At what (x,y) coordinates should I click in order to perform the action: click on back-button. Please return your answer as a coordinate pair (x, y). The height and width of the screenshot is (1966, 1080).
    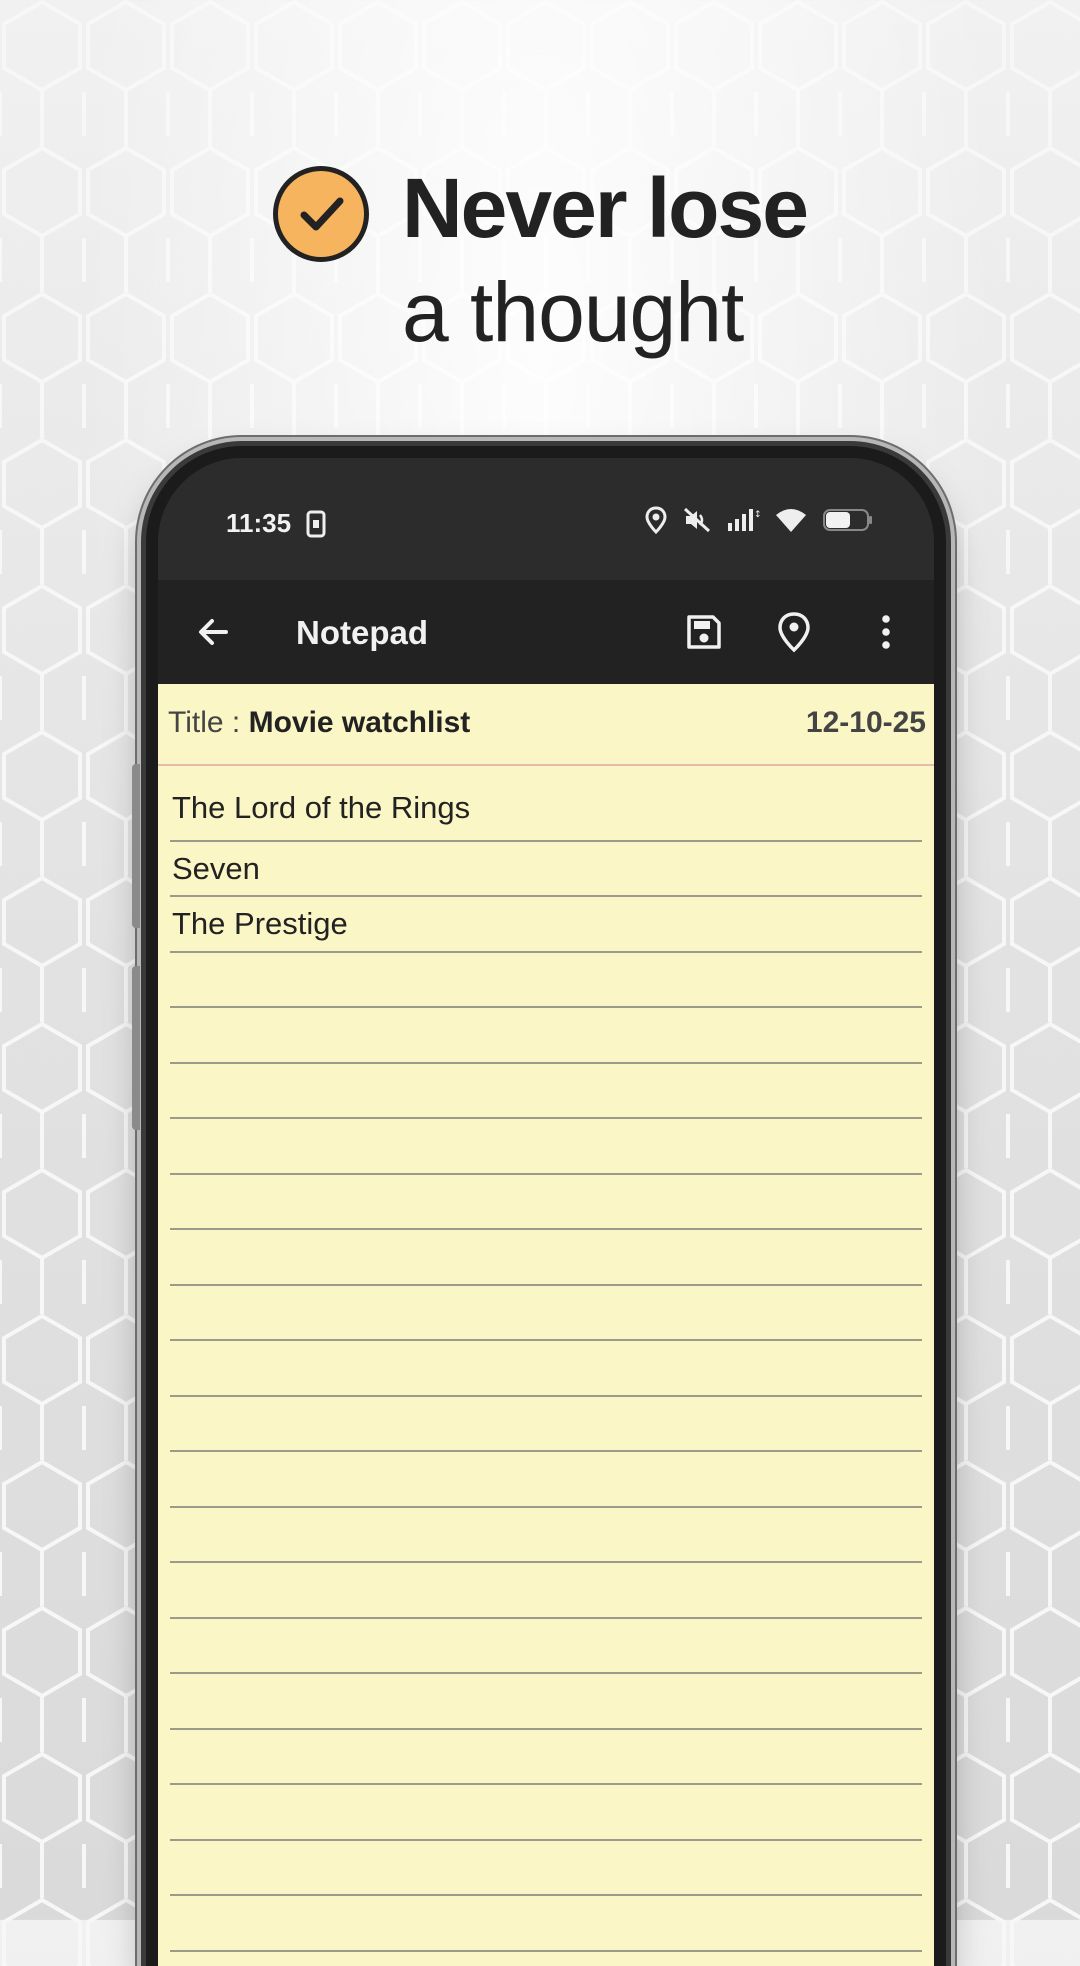
    Looking at the image, I should click on (214, 632).